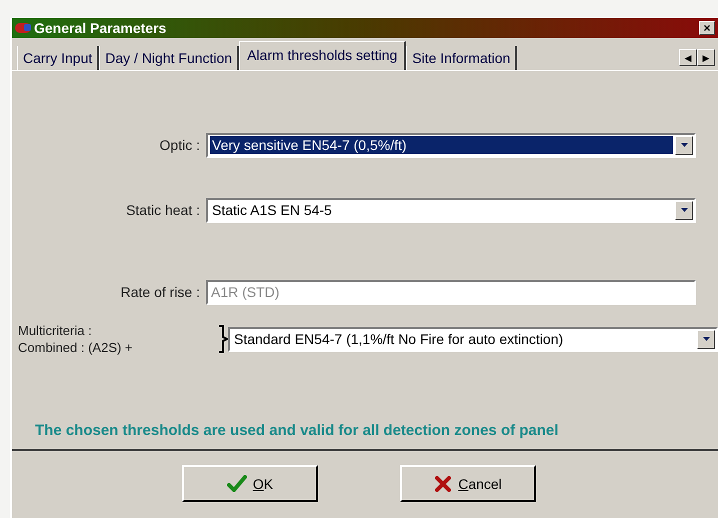  Describe the element at coordinates (688, 57) in the screenshot. I see `tab-scroll-button: ◀` at that location.